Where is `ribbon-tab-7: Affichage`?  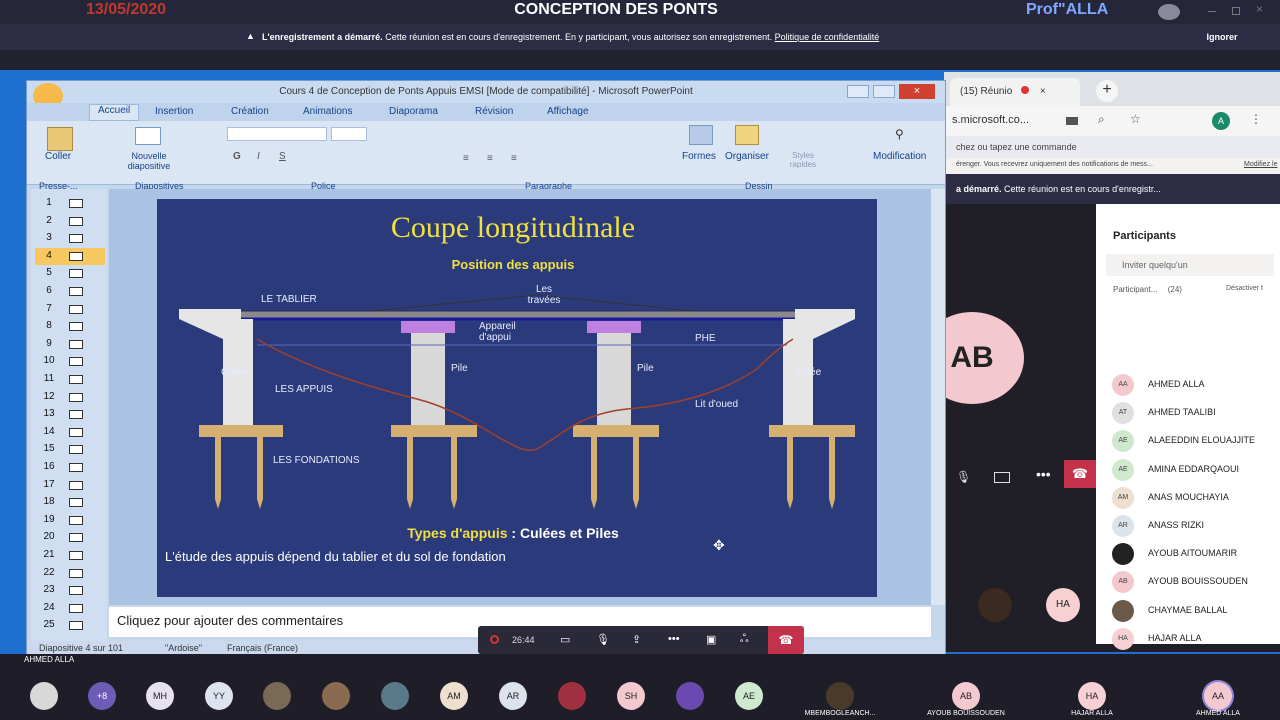
ribbon-tab-7: Affichage is located at coordinates (568, 111).